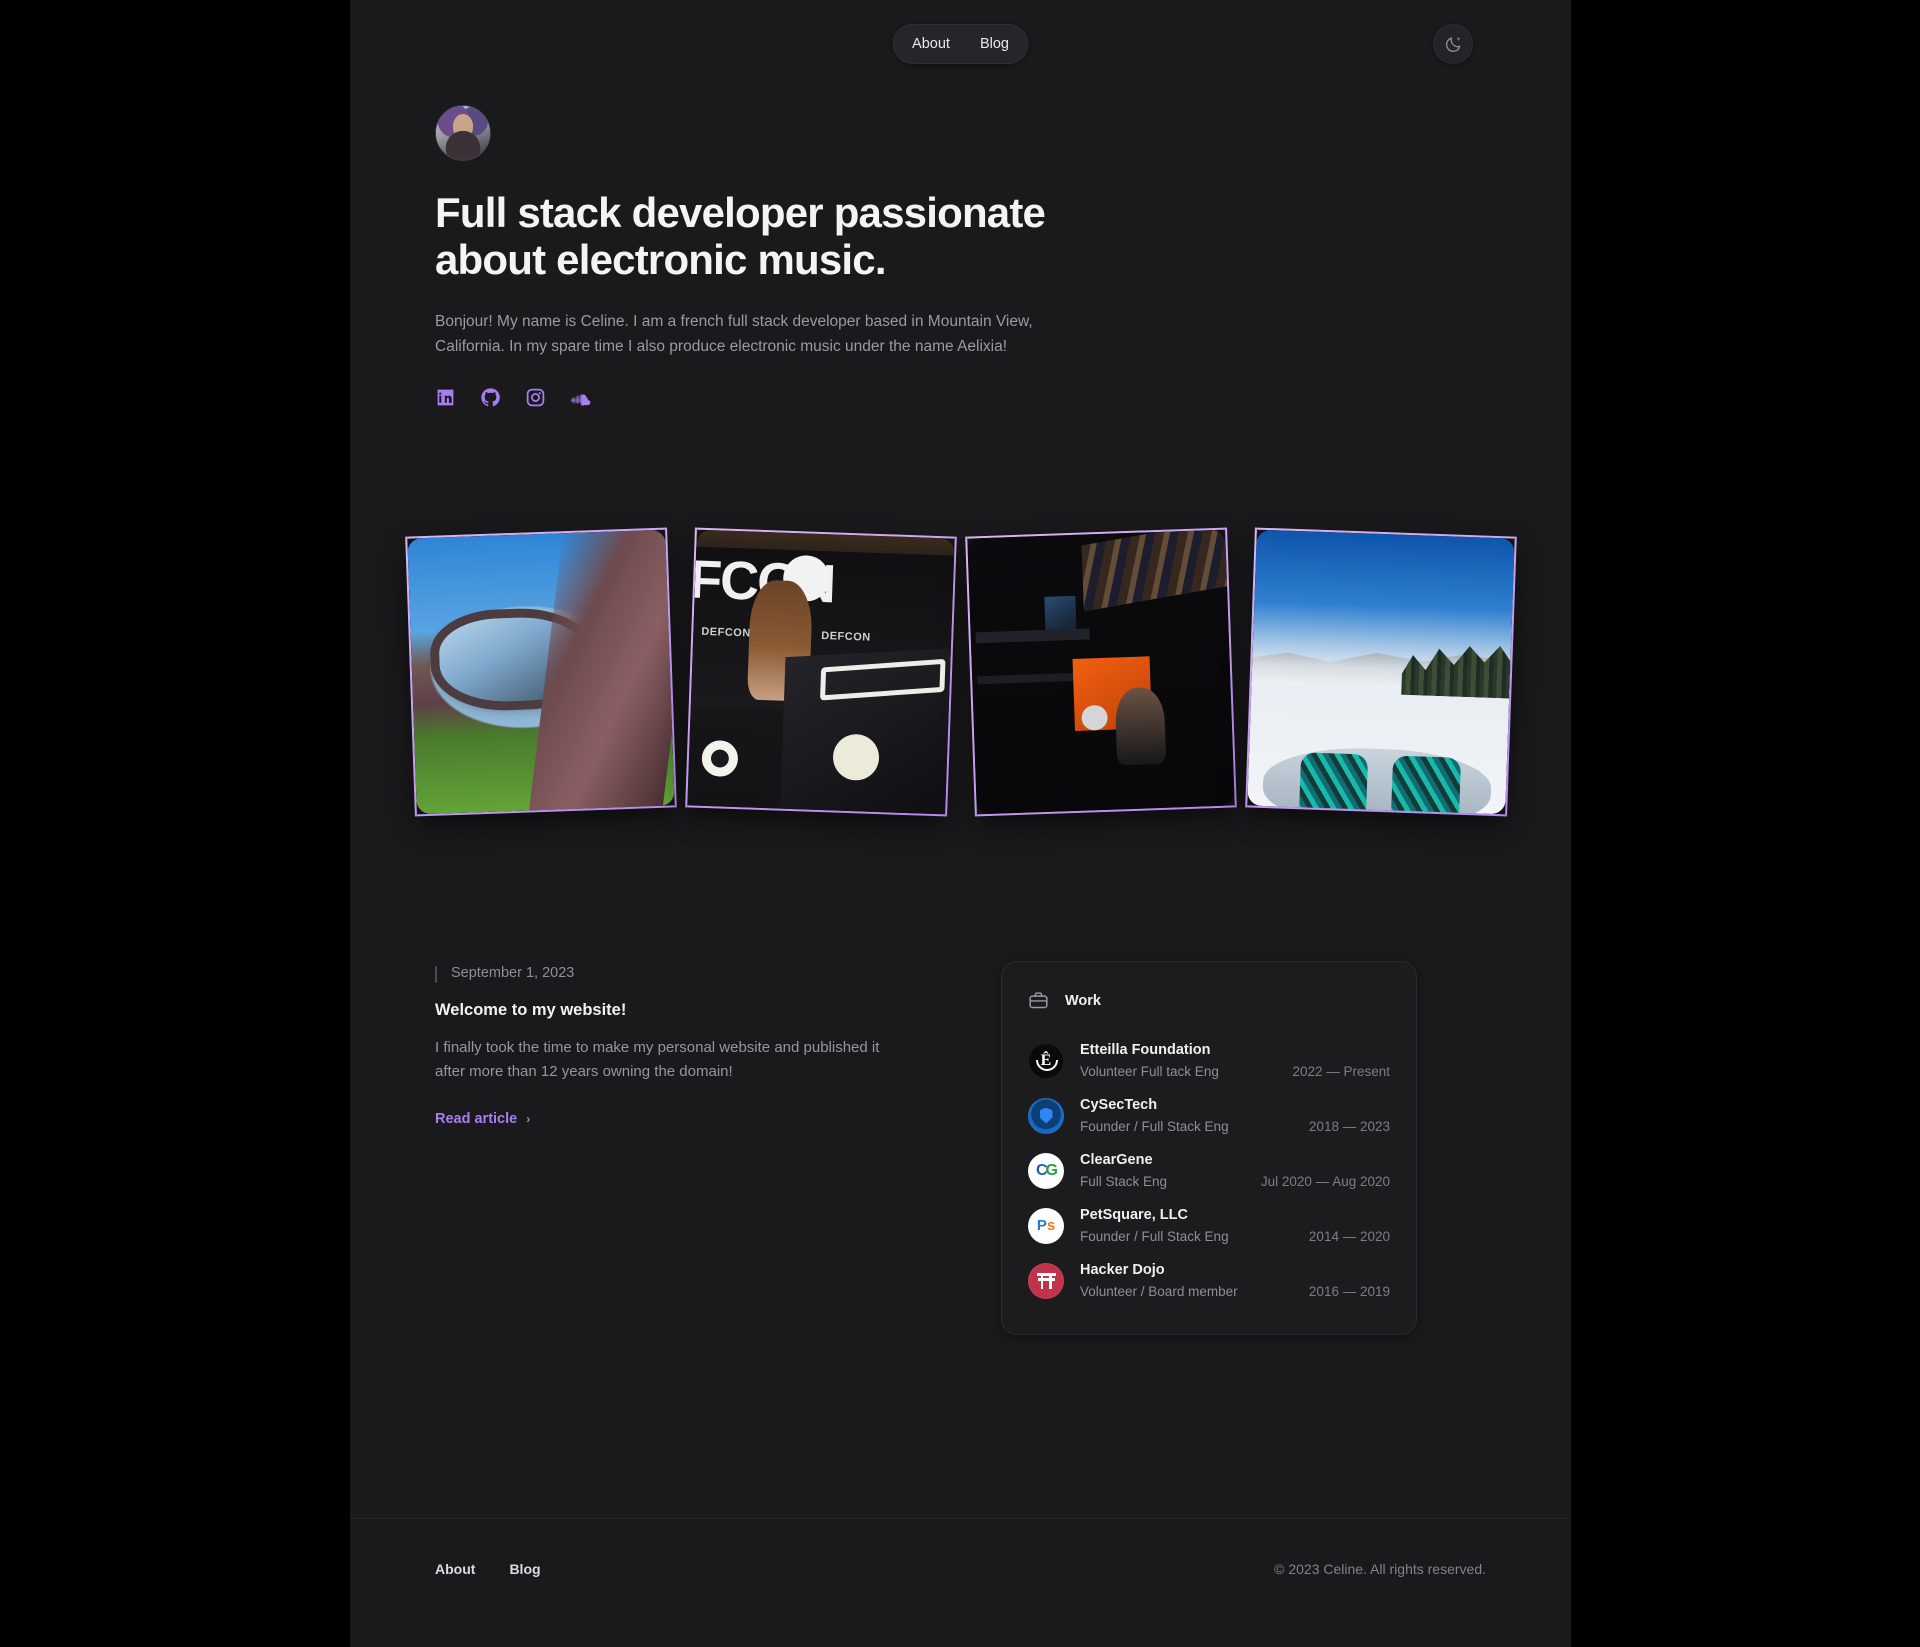 This screenshot has height=1647, width=1920. I want to click on work-card-title: Work, so click(1083, 1000).